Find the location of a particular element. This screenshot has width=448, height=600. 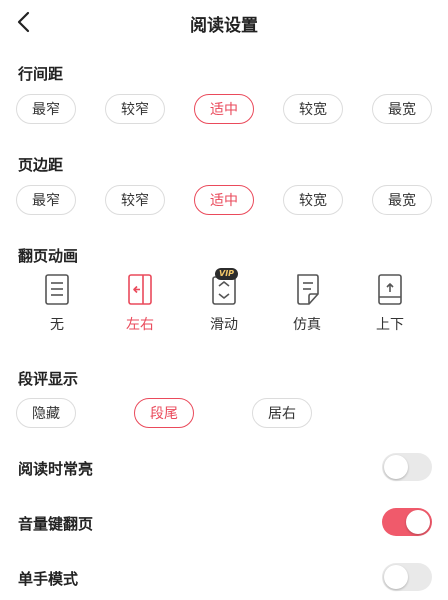

line-spacing-label: 行间距 is located at coordinates (41, 74).